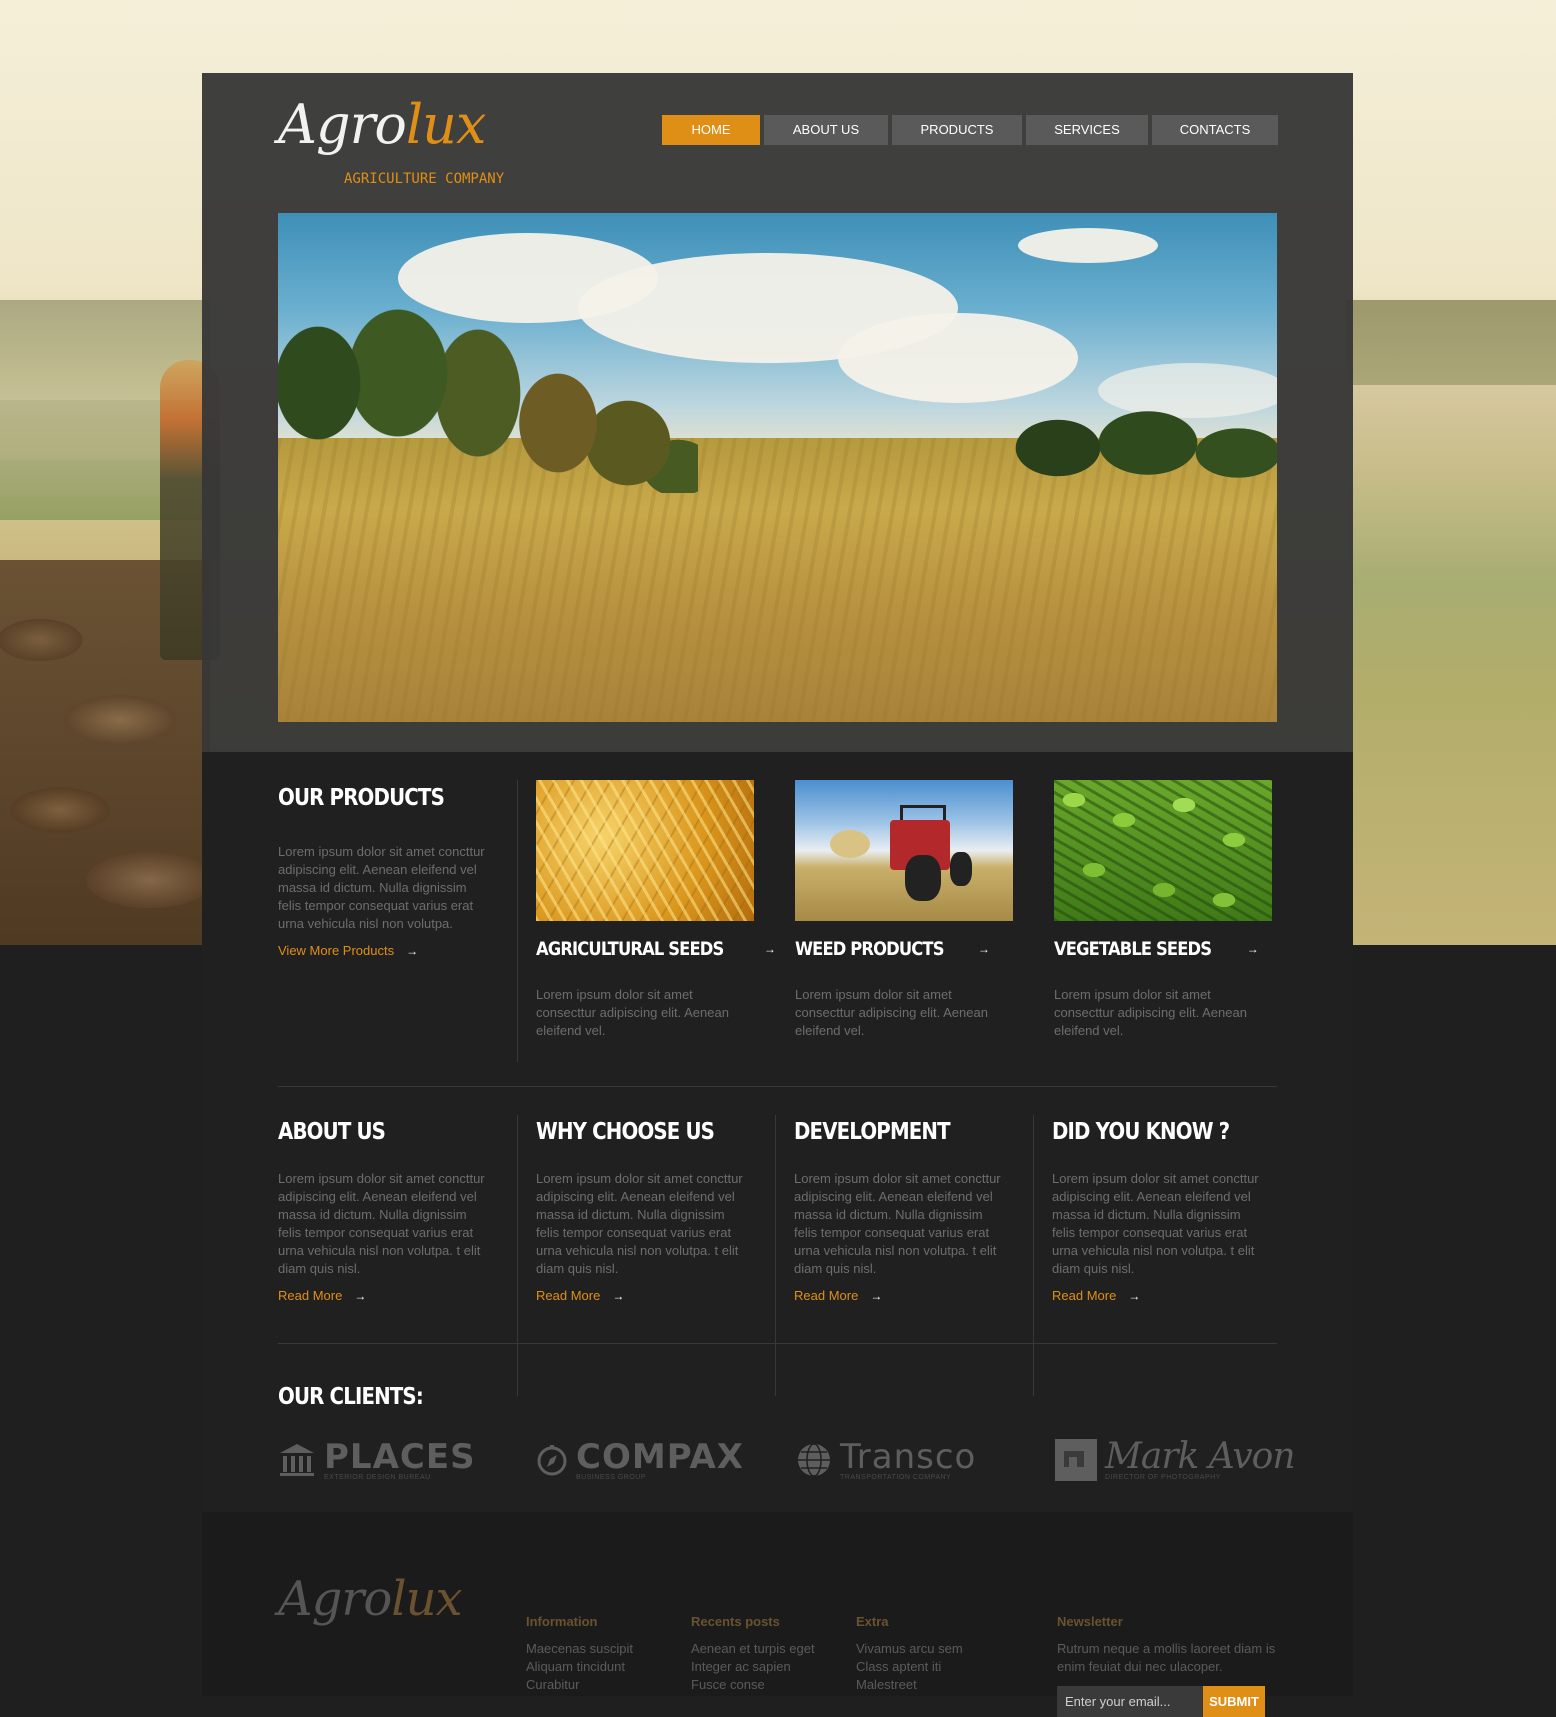 This screenshot has width=1556, height=1717. Describe the element at coordinates (625, 1132) in the screenshot. I see `info-title: WHY CHOOSE US` at that location.